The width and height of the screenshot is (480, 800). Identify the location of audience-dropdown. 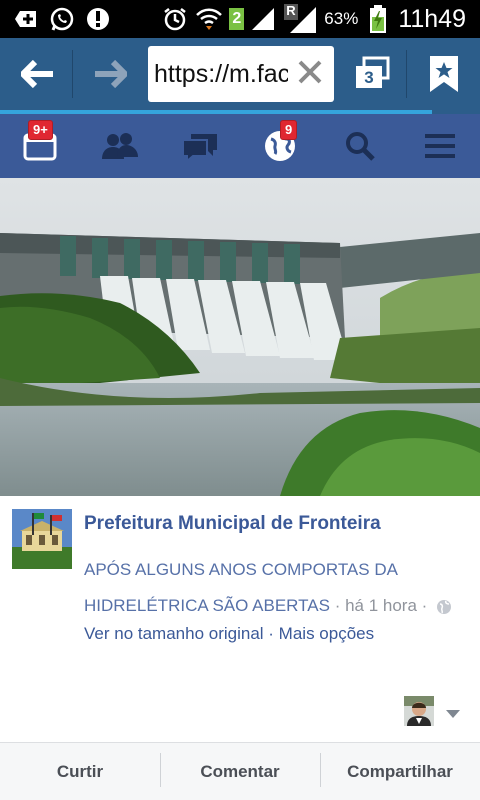
(453, 715).